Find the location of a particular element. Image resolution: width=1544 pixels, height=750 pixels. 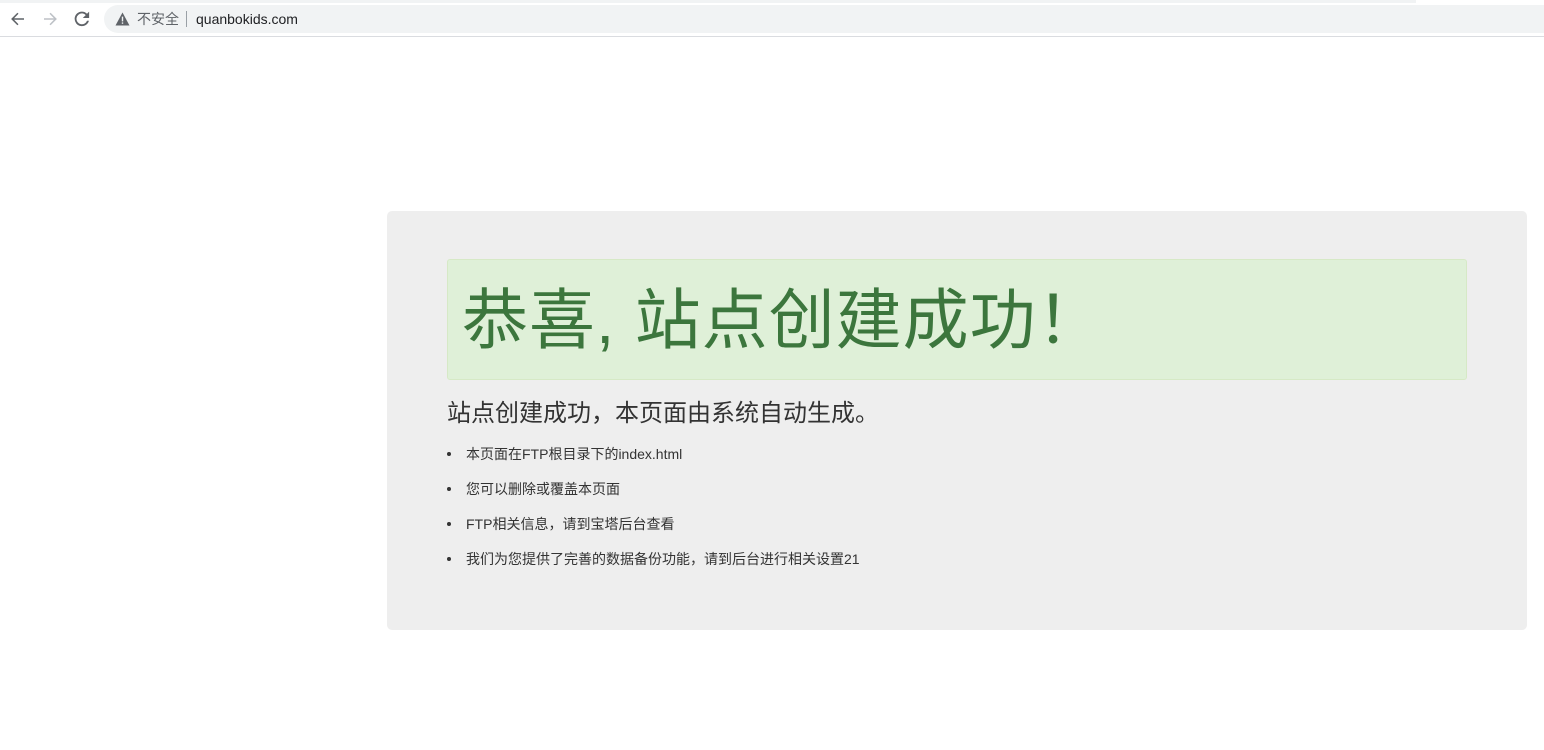

page-subtitle: 站点创建成功，本页面由系统自动生成。 is located at coordinates (663, 413).